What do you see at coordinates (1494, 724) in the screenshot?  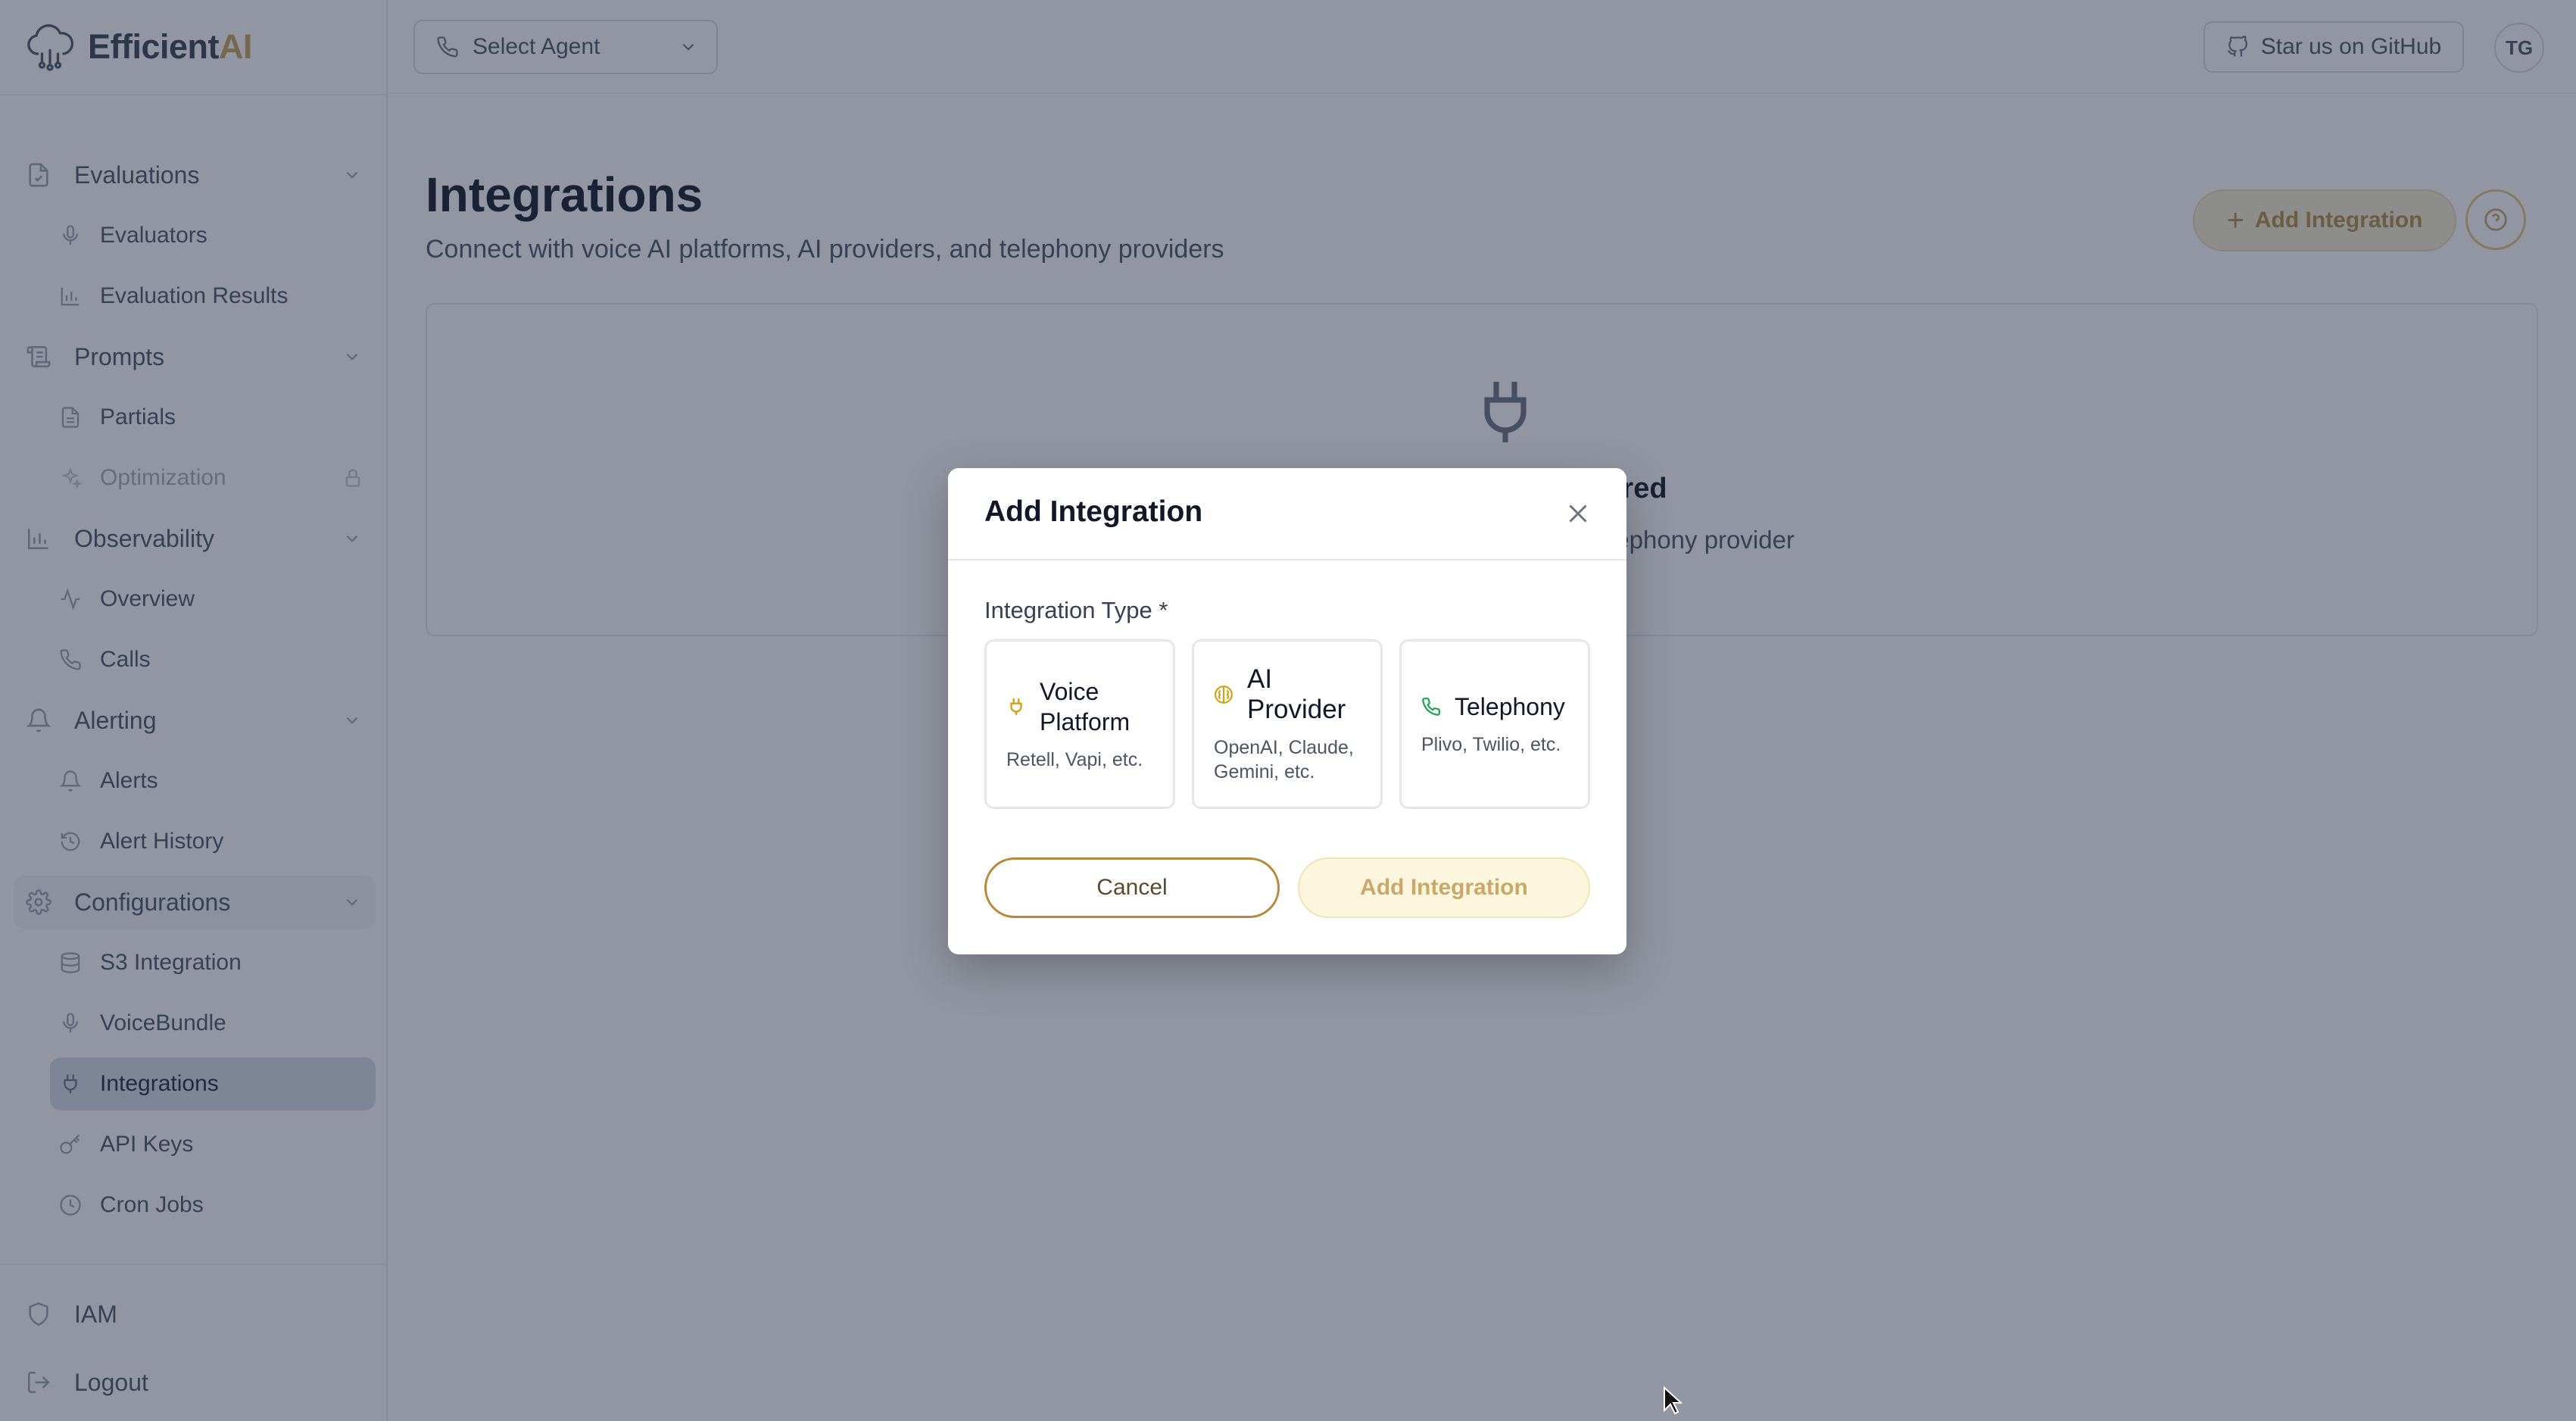 I see `type-card-telephony: Telephony Plivo, Twilio, etc.` at bounding box center [1494, 724].